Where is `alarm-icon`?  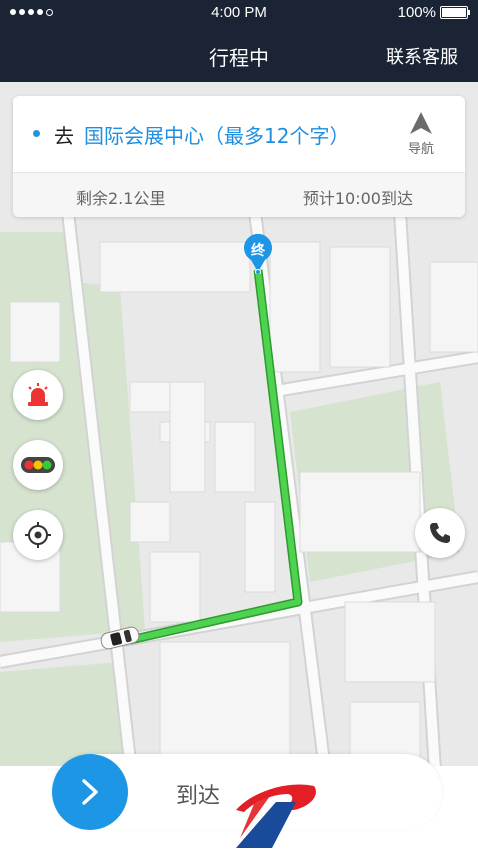
alarm-icon is located at coordinates (38, 394).